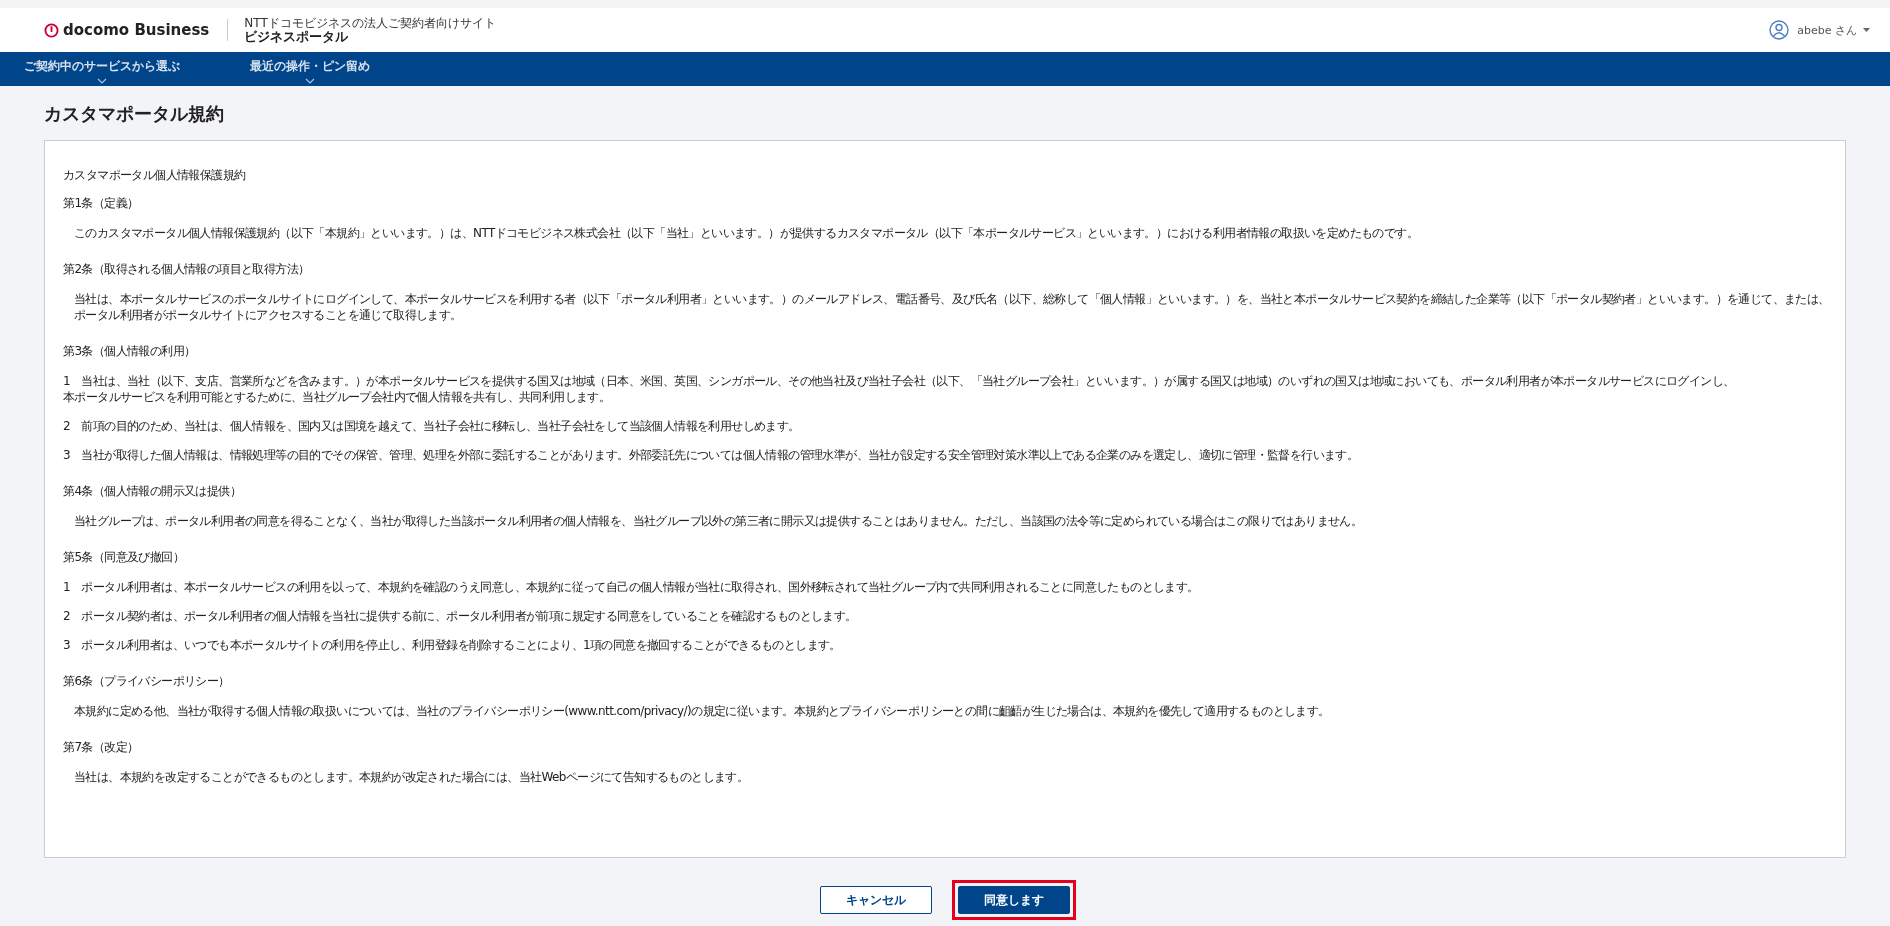 This screenshot has width=1890, height=926. What do you see at coordinates (1014, 900) in the screenshot?
I see `agree-button: 同意します` at bounding box center [1014, 900].